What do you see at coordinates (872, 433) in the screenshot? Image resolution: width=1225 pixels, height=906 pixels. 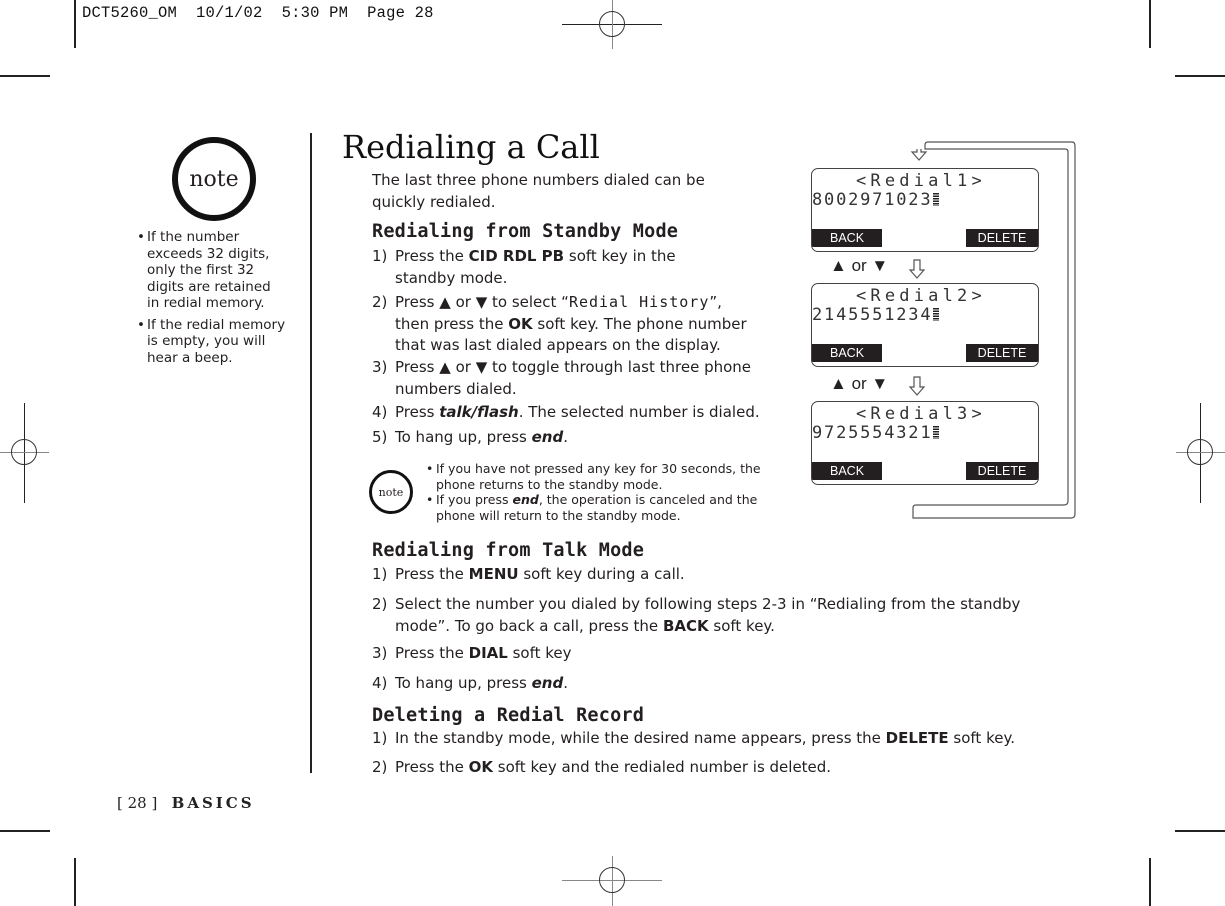 I see `phone-number: 9725554321` at bounding box center [872, 433].